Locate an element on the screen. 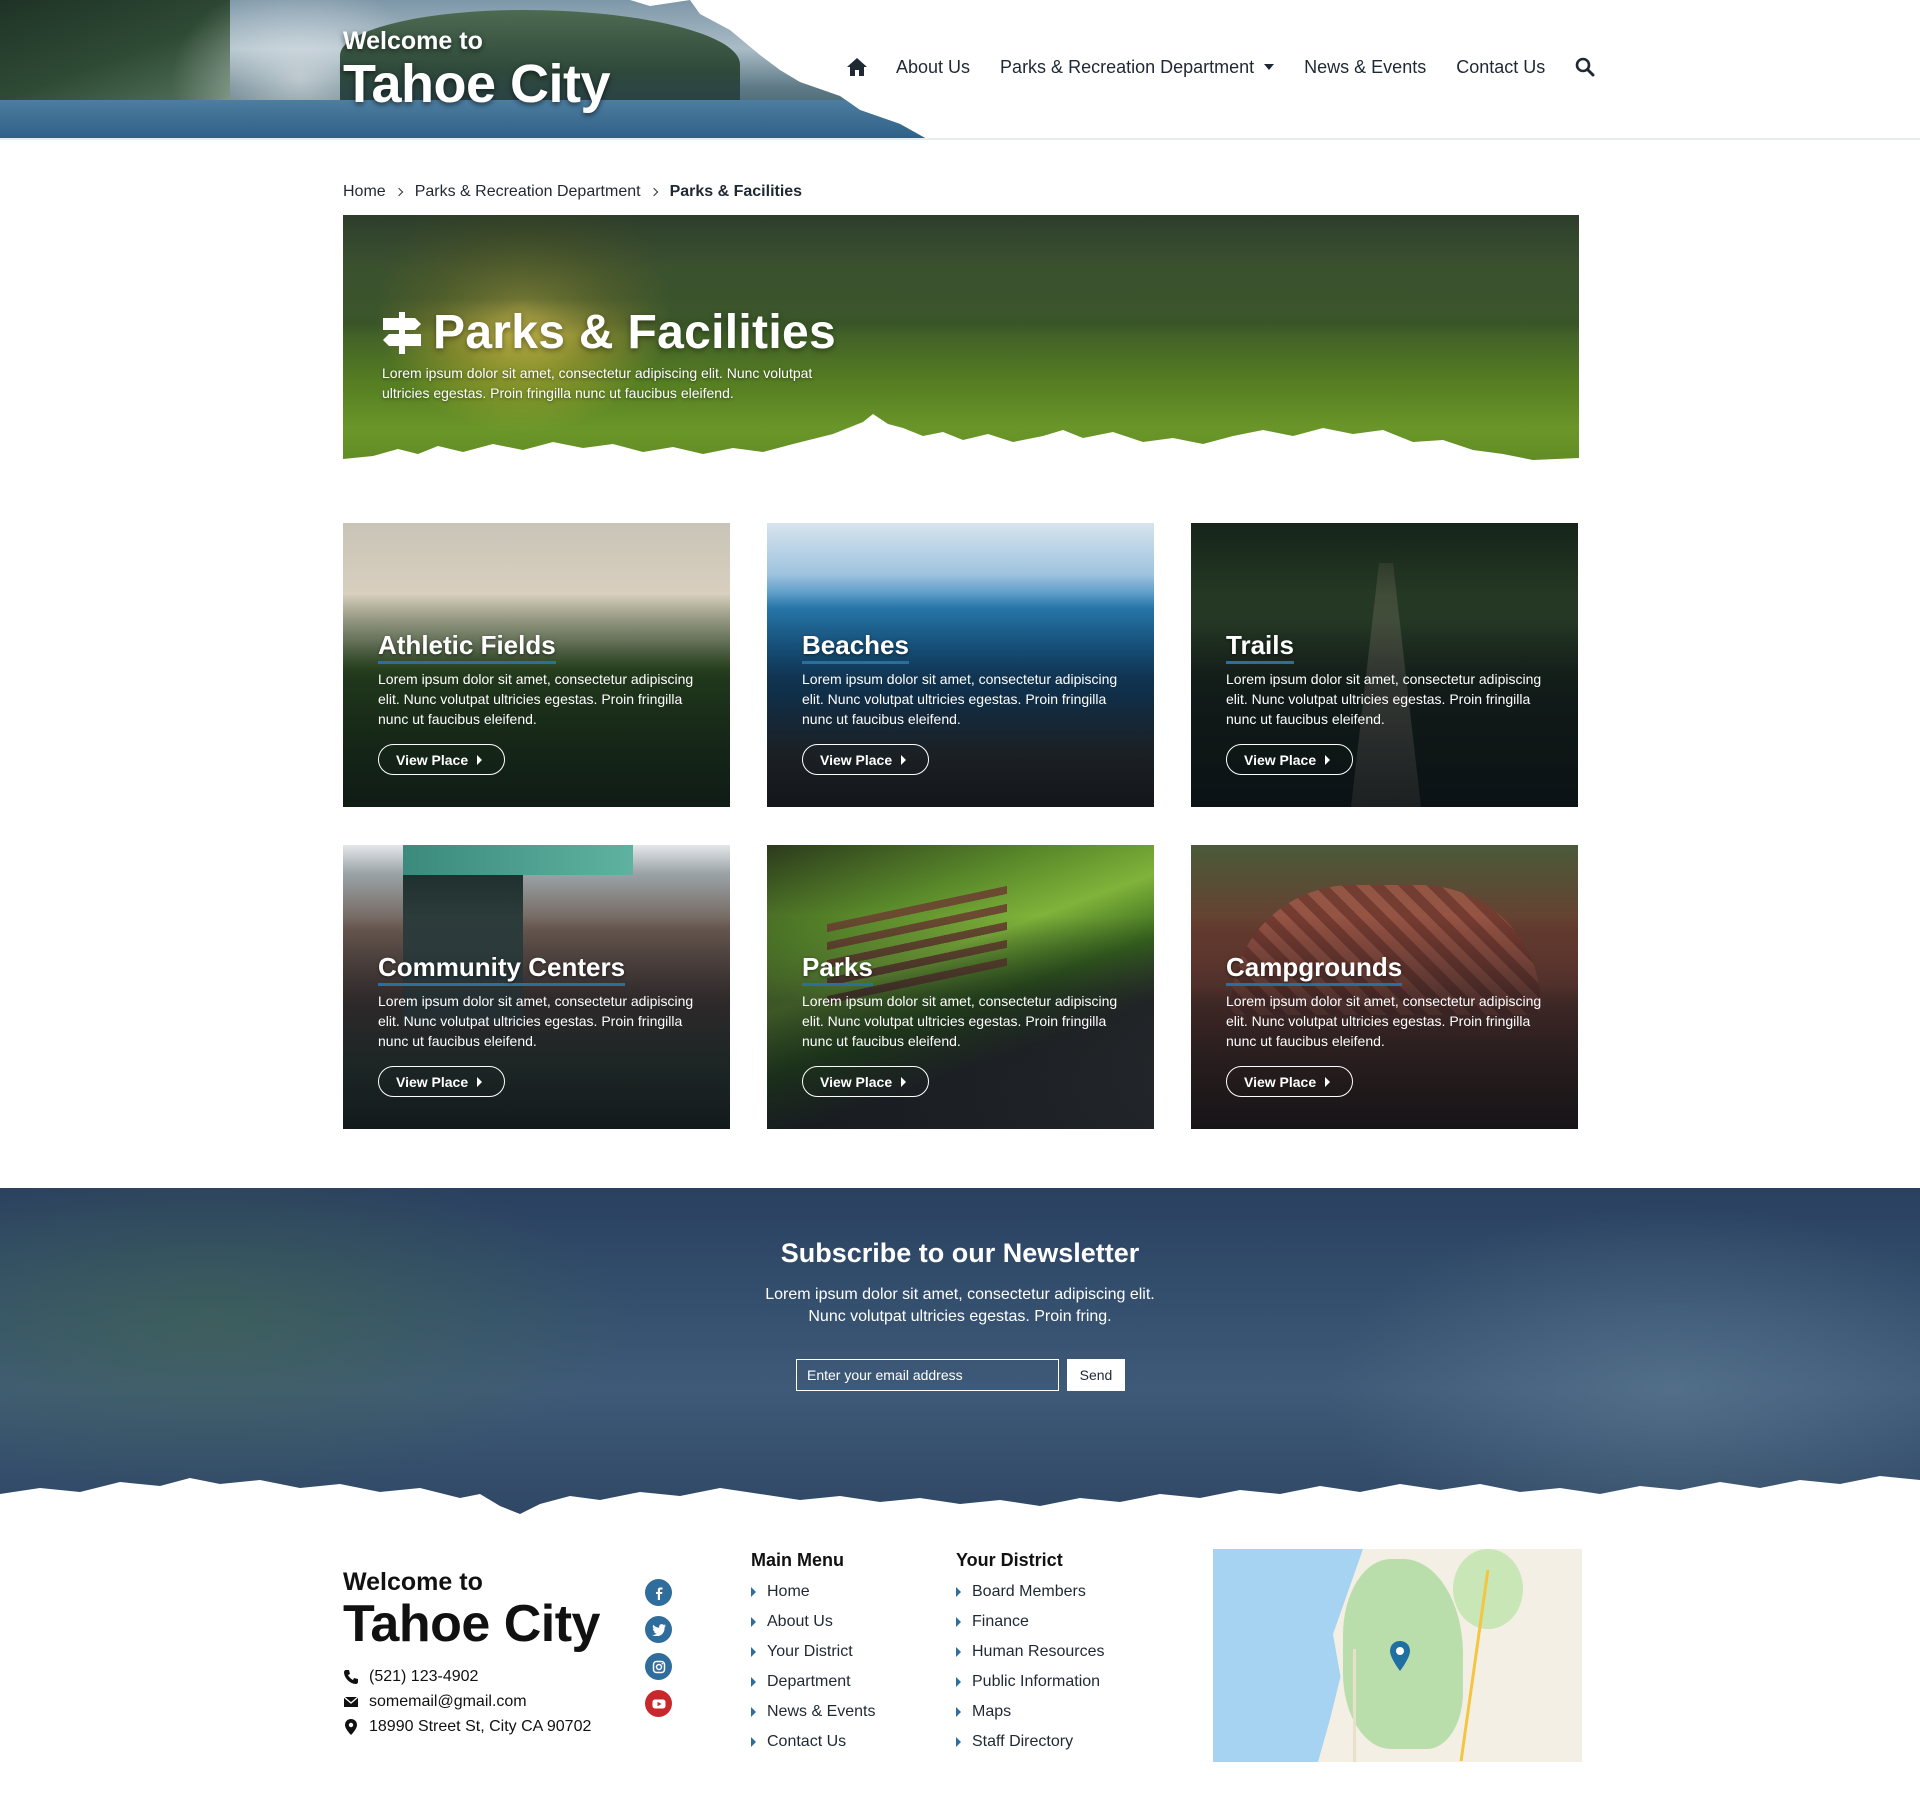 The width and height of the screenshot is (1920, 1814). send-button: Send is located at coordinates (1096, 1375).